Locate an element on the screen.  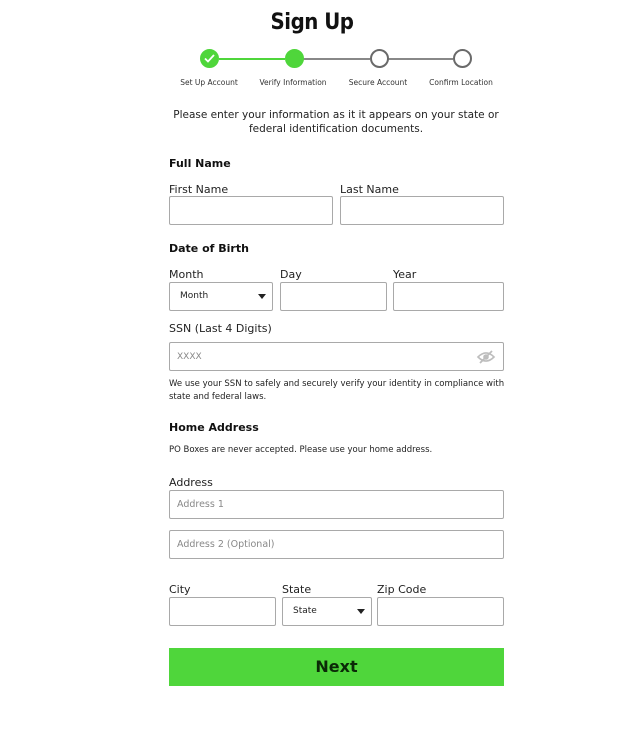
month-select-value: Month is located at coordinates (194, 296).